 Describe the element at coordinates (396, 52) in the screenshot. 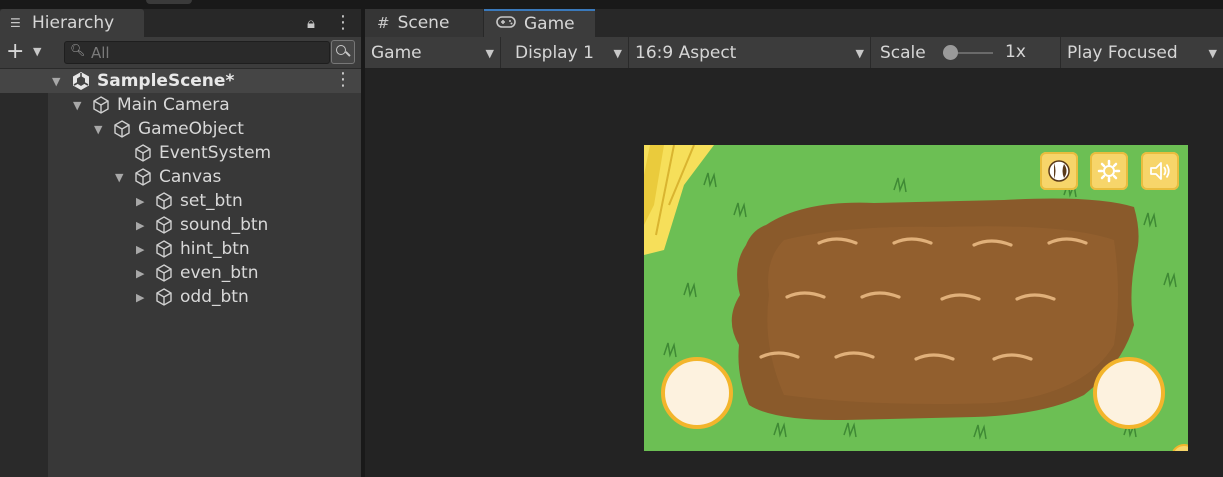

I see `view-mode-label: Game` at that location.